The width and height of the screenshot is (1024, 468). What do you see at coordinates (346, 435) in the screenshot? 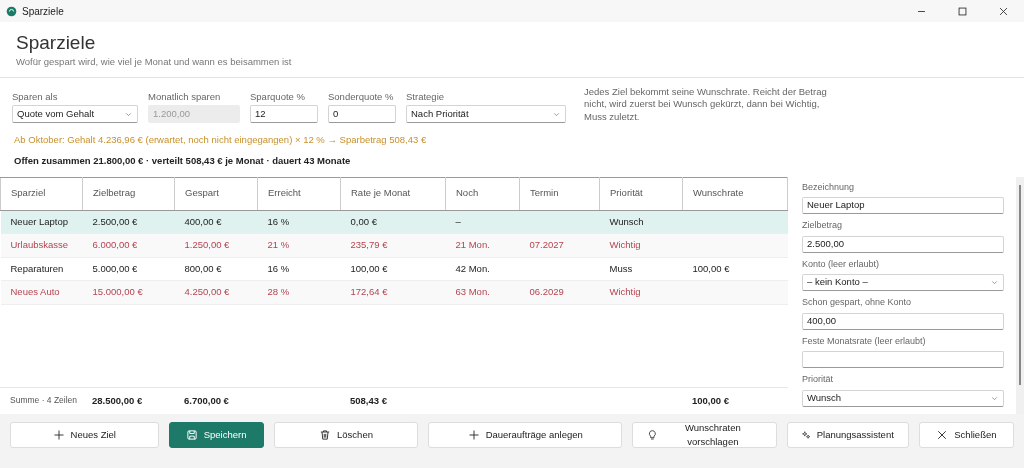
I see `action-button: Löschen` at bounding box center [346, 435].